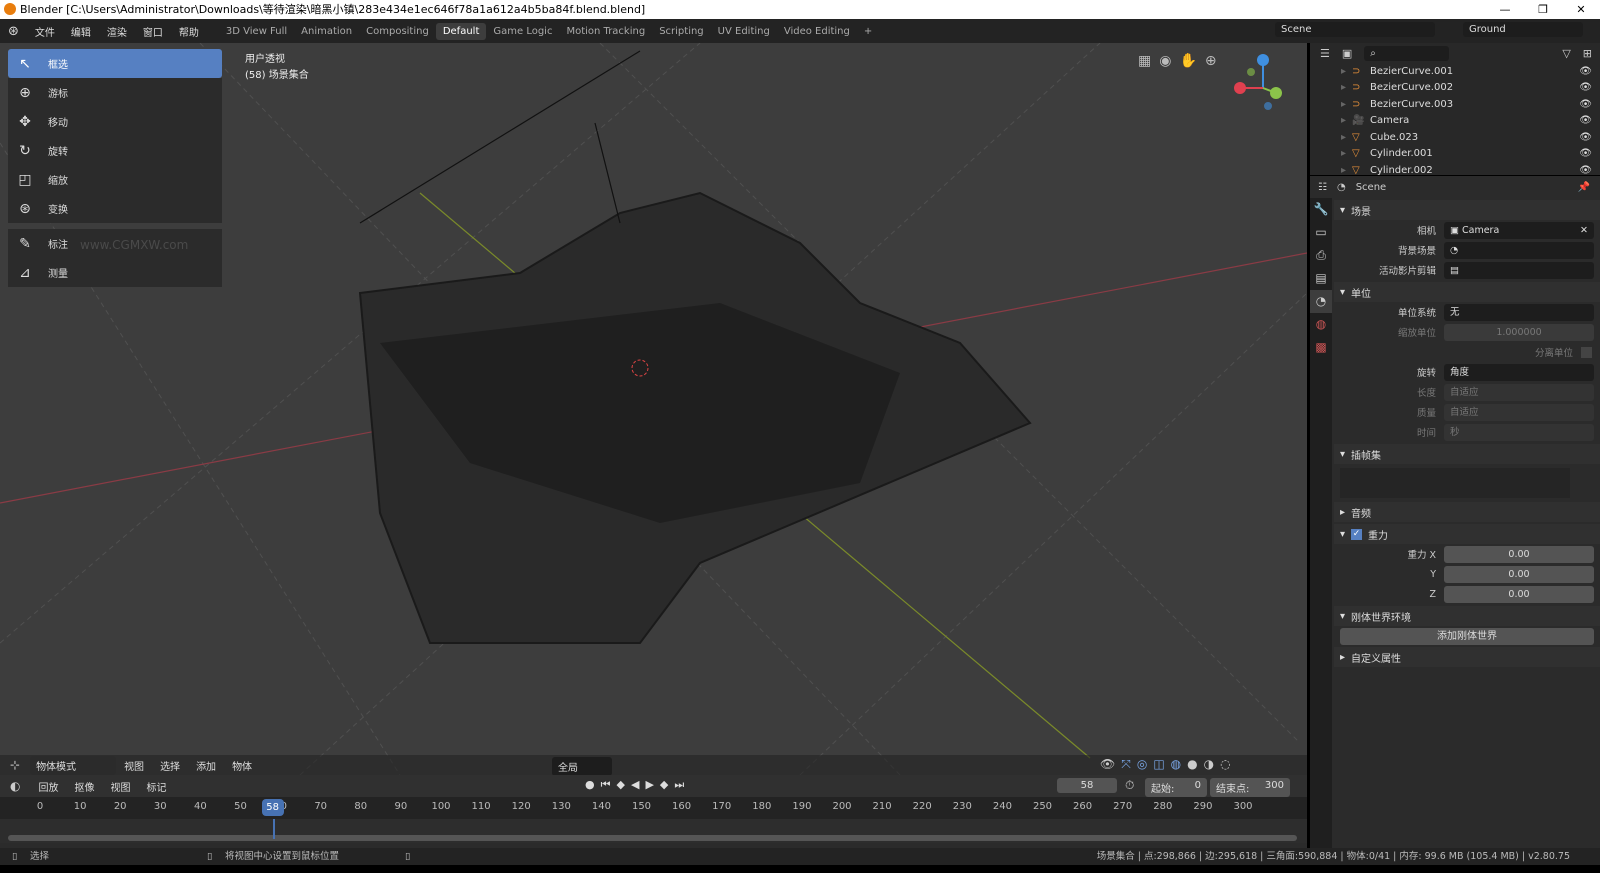 This screenshot has width=1600, height=873. What do you see at coordinates (1467, 616) in the screenshot?
I see `section-rigid-body-world: ▾ 刚体世界环境` at bounding box center [1467, 616].